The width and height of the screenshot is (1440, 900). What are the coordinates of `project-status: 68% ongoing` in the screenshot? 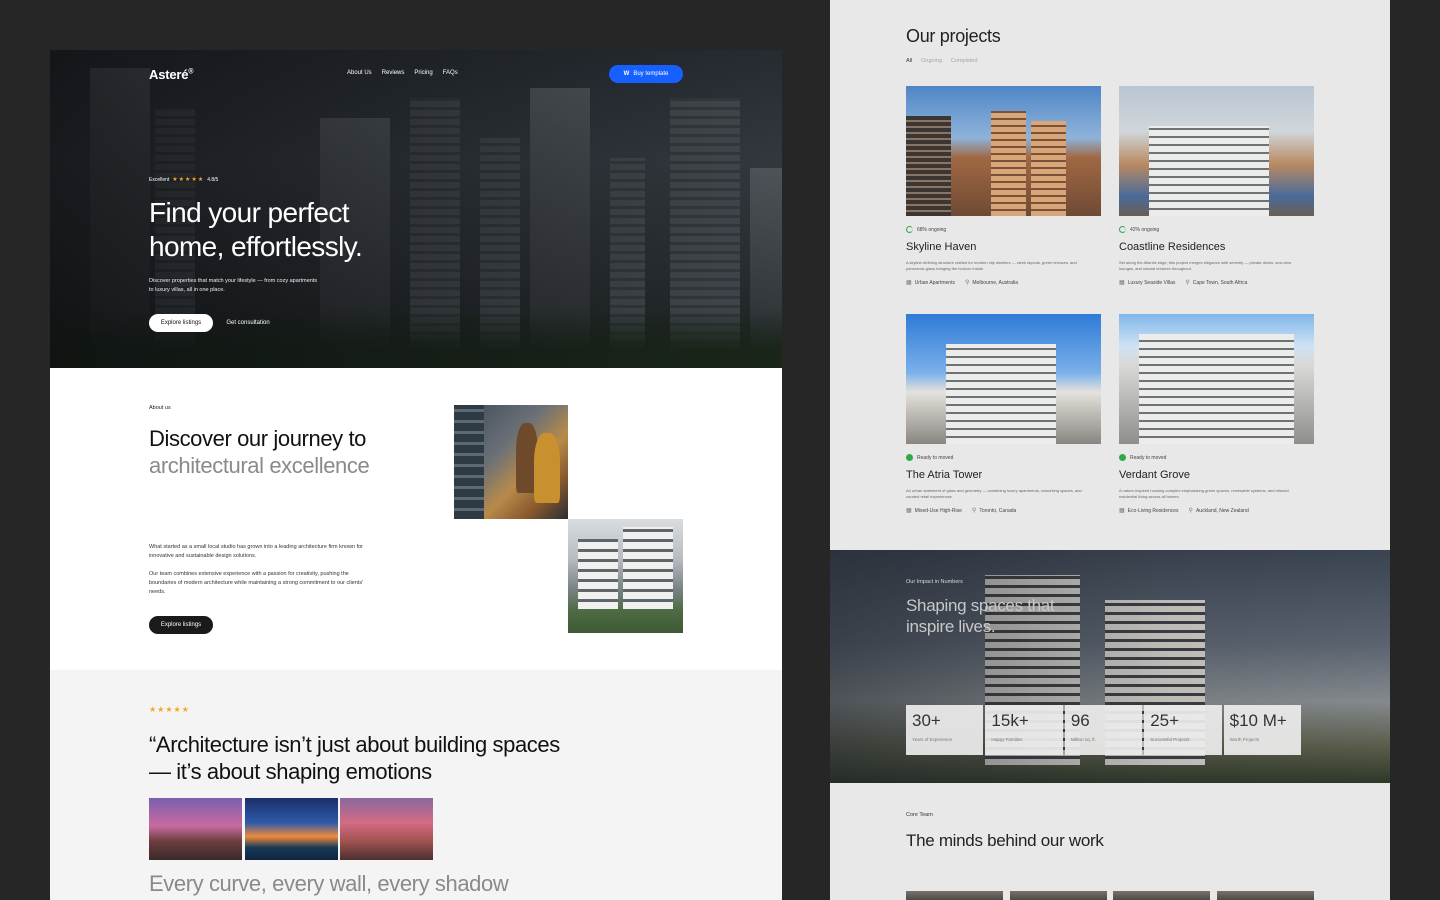 It's located at (1003, 229).